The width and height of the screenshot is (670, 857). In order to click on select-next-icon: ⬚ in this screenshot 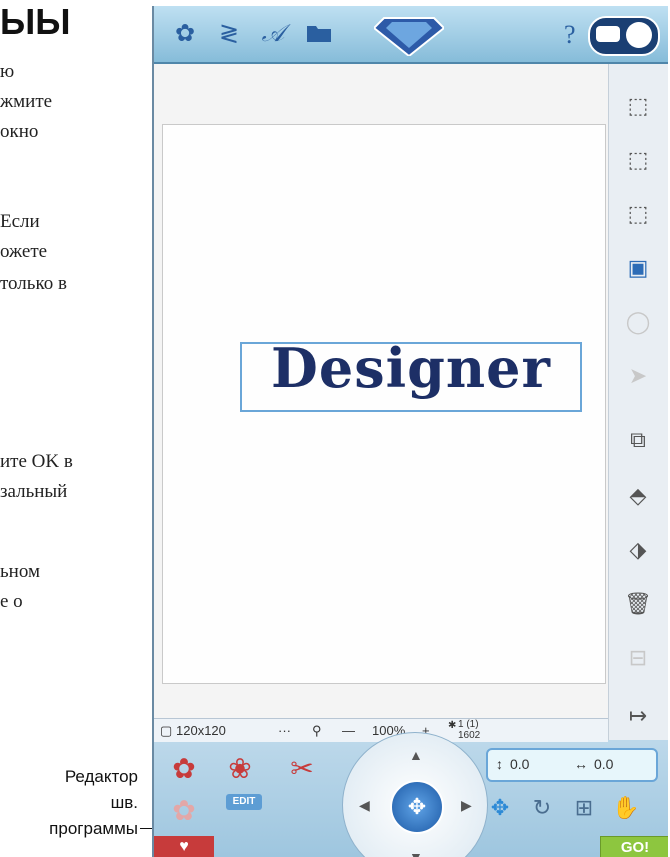, I will do `click(638, 106)`.